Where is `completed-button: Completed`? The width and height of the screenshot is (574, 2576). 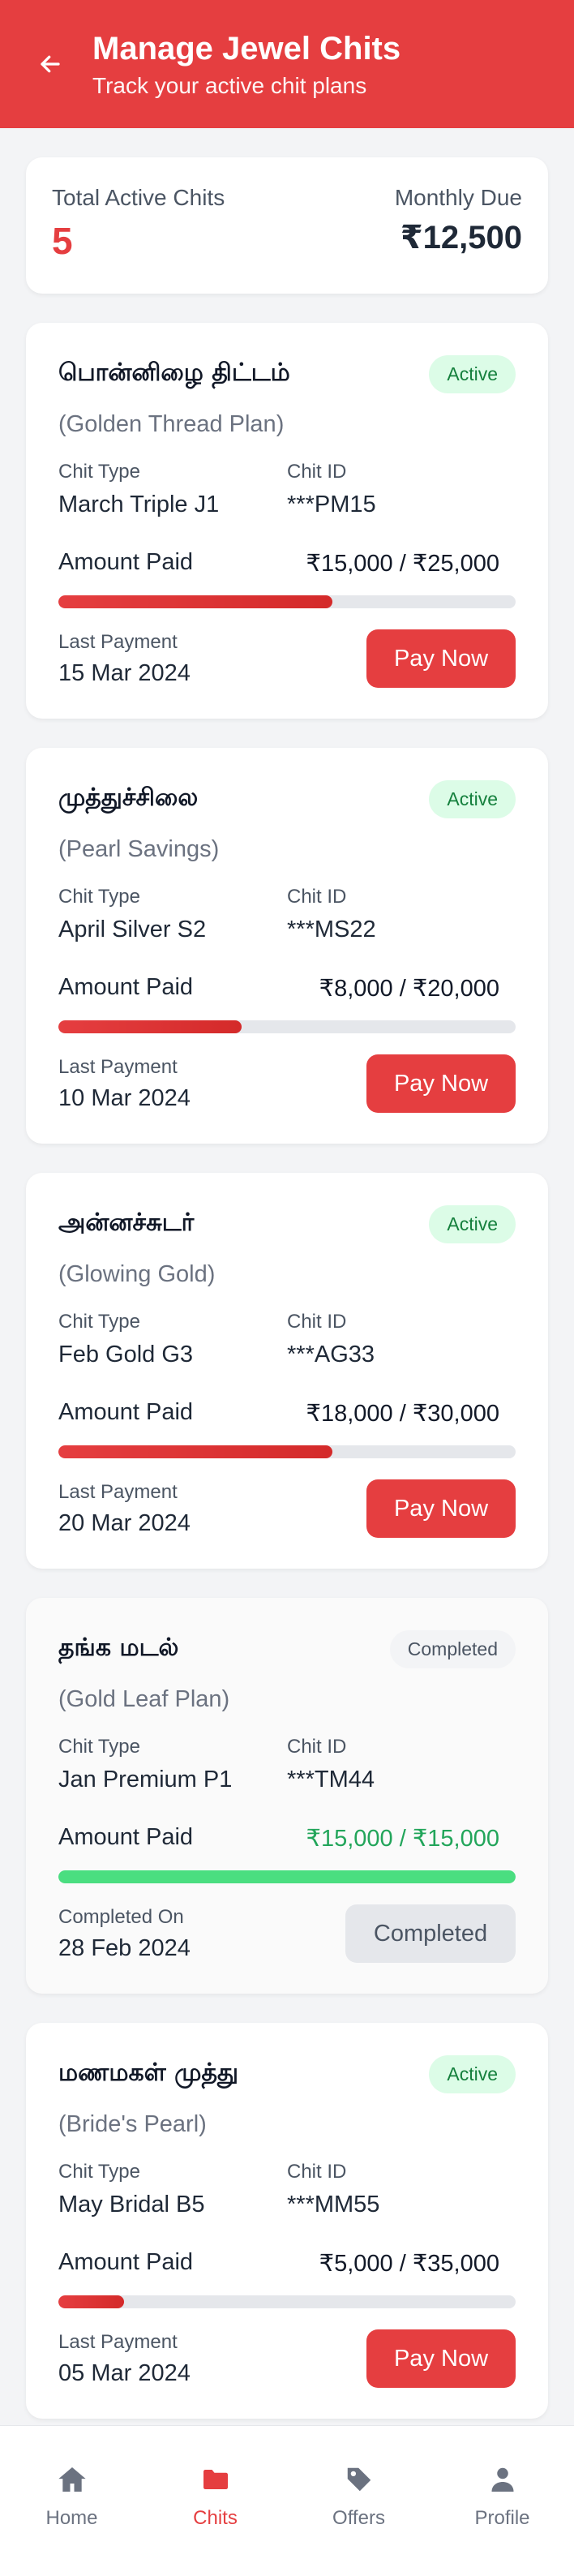
completed-button: Completed is located at coordinates (430, 1934).